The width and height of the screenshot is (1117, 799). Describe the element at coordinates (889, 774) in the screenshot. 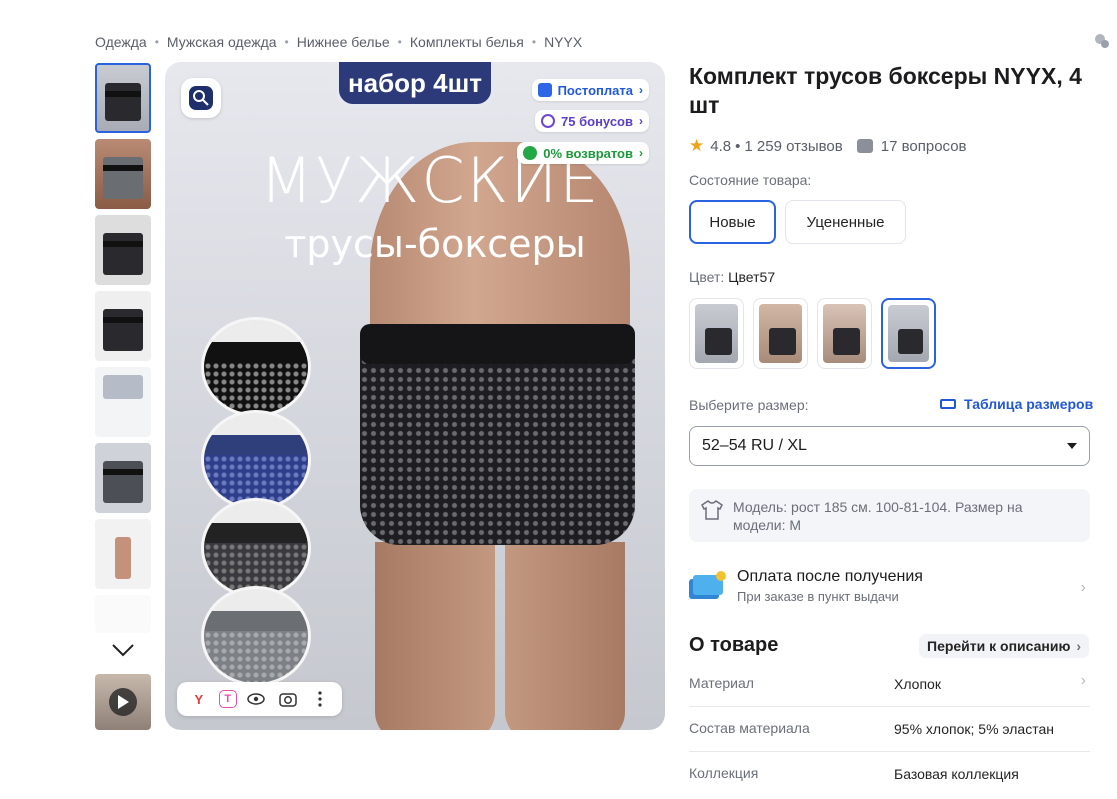

I see `spec-row: Коллекция Базовая коллекция` at that location.